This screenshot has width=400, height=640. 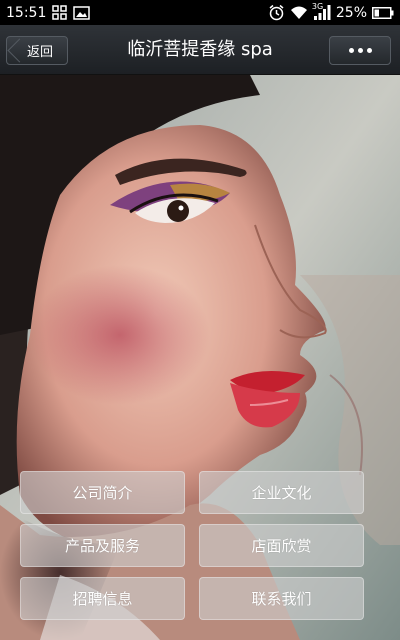 I want to click on menu-button-company-intro: 公司简介, so click(x=102, y=492).